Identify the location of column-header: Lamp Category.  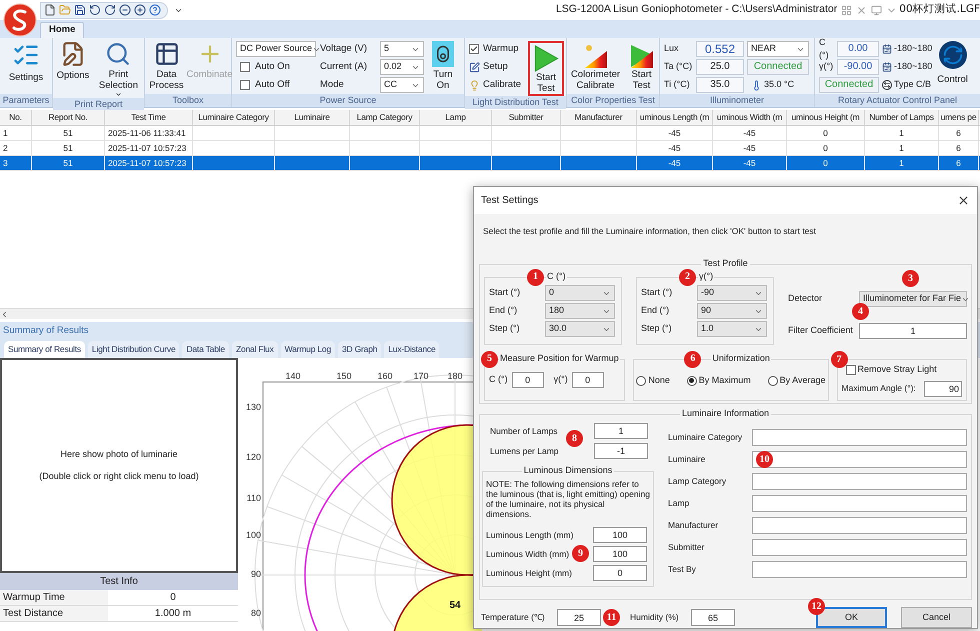
(385, 117).